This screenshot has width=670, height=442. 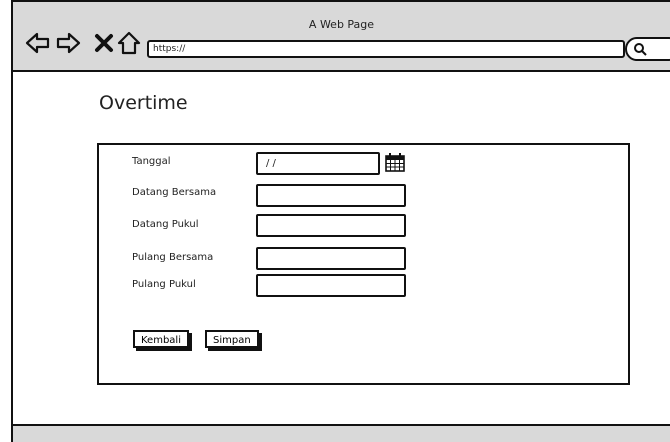 What do you see at coordinates (395, 162) in the screenshot?
I see `calendar-icon` at bounding box center [395, 162].